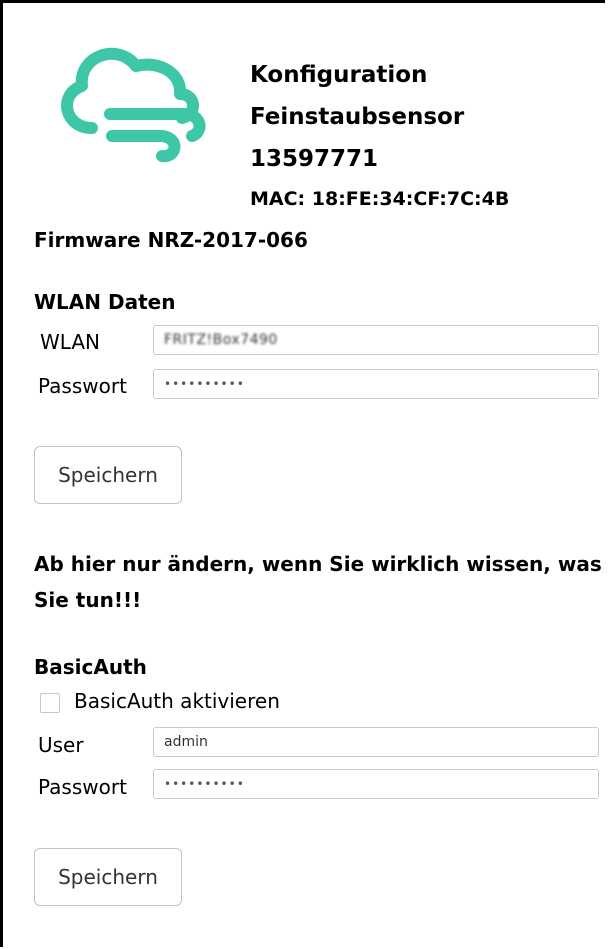 The image size is (608, 950). Describe the element at coordinates (376, 340) in the screenshot. I see `wlan-ssid-input: FRITZ!Box7490` at that location.